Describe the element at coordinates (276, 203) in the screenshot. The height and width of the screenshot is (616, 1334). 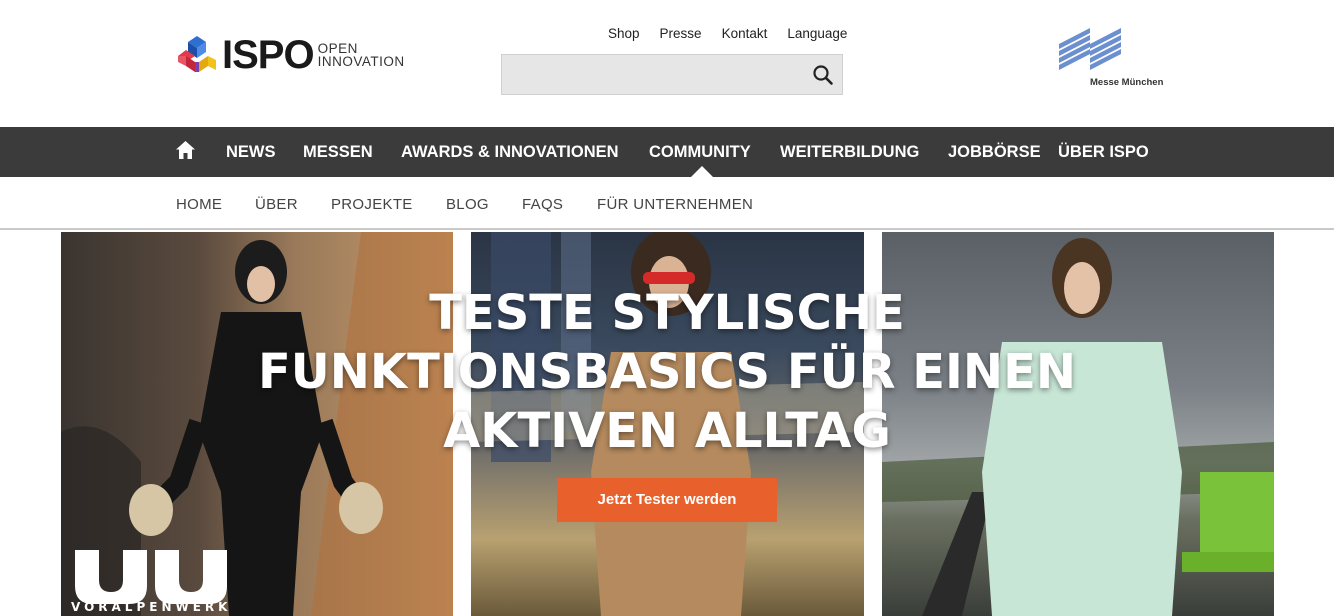
I see `subnav-item-ueber: ÜBER` at that location.